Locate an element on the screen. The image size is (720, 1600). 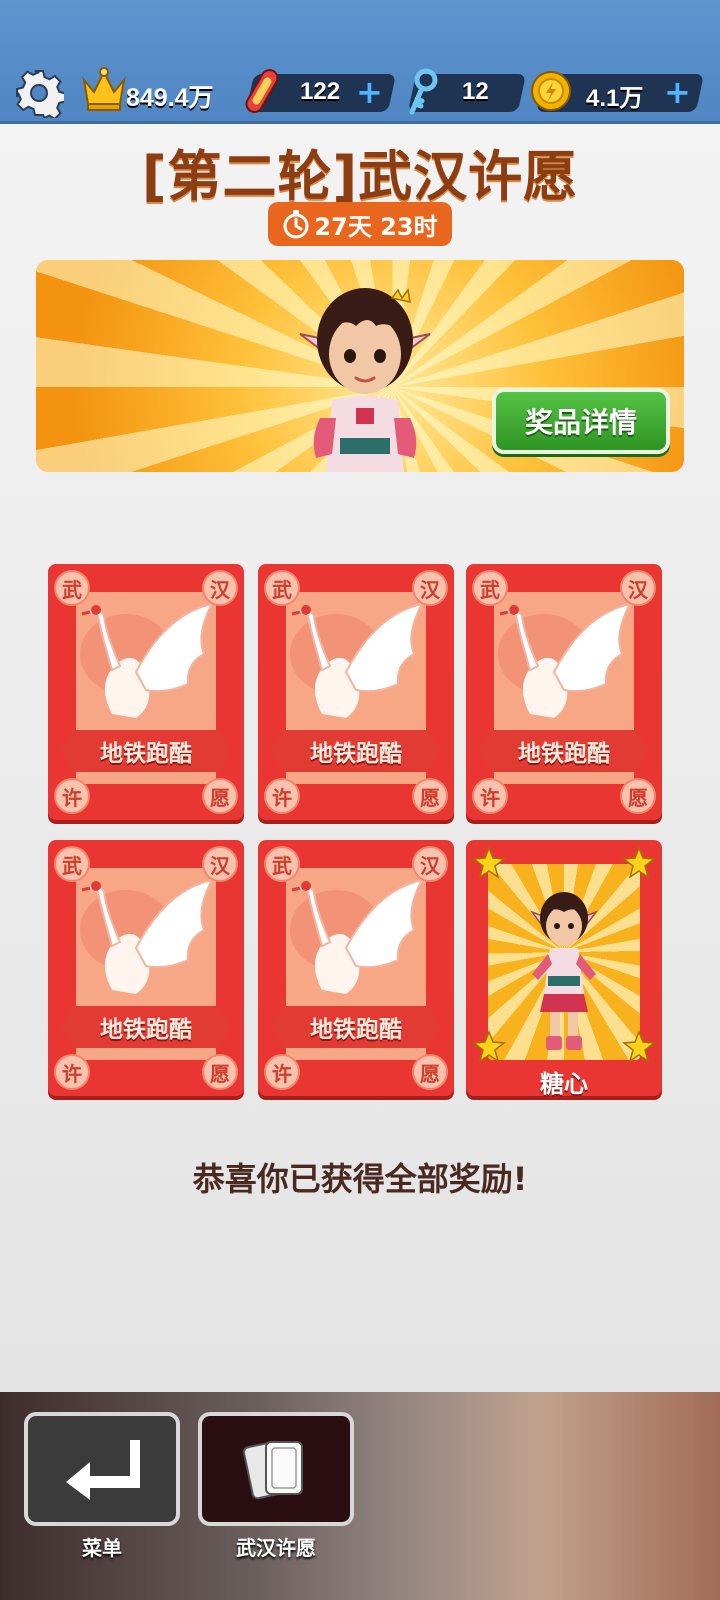
menu-label: 菜单 is located at coordinates (102, 1548).